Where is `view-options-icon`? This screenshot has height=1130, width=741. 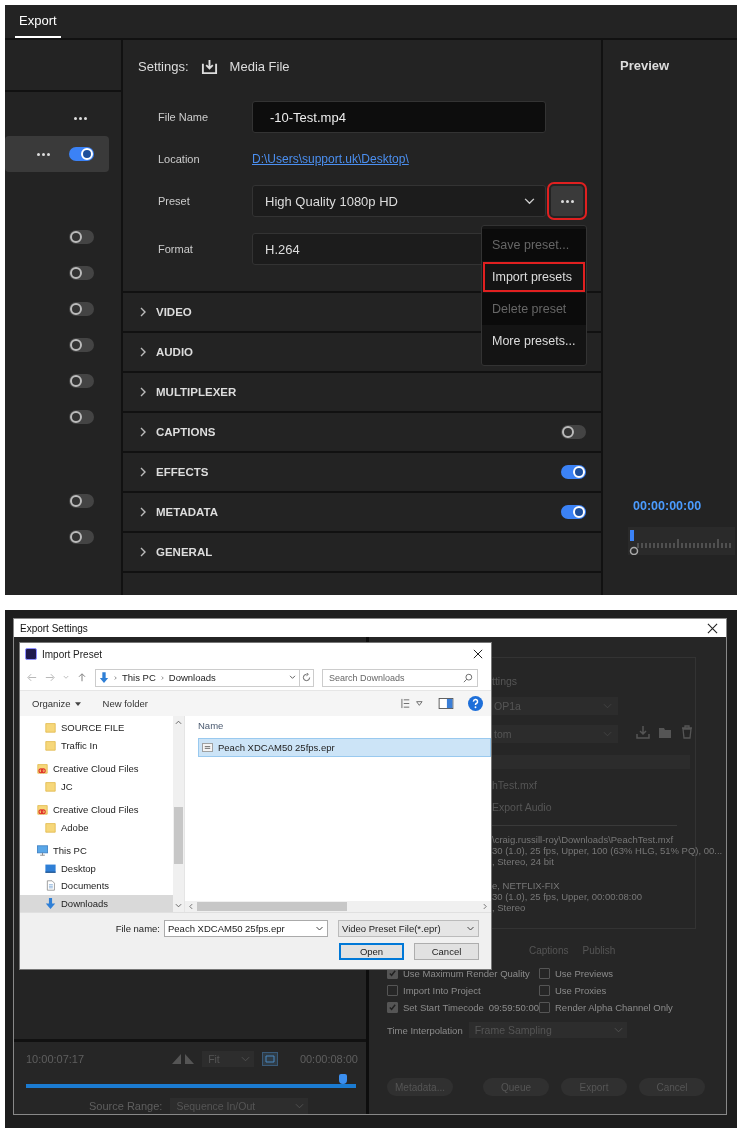 view-options-icon is located at coordinates (412, 703).